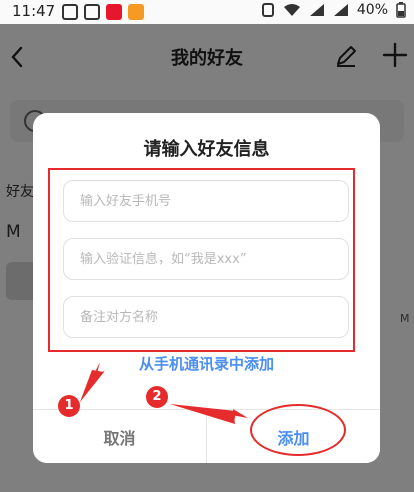  Describe the element at coordinates (372, 10) in the screenshot. I see `battery-level: 40%` at that location.